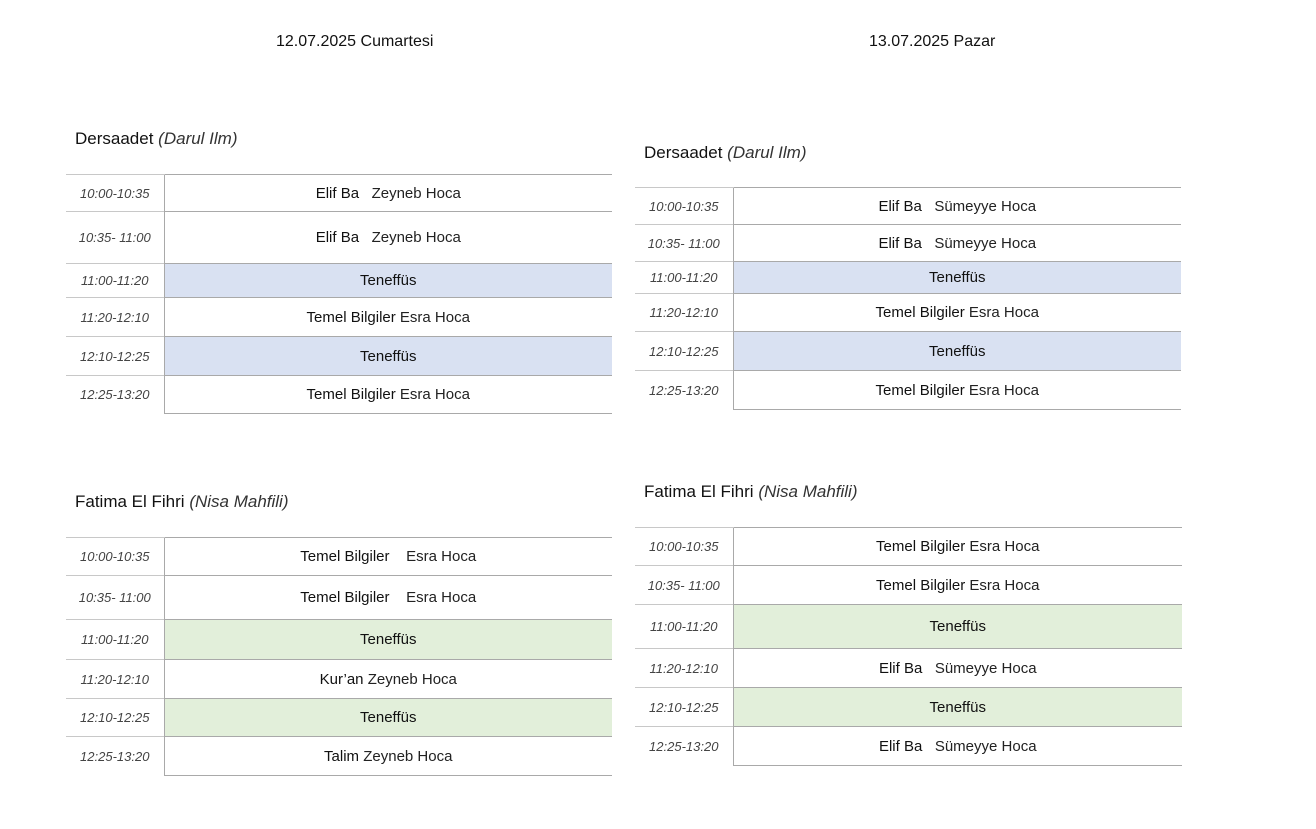 This screenshot has width=1316, height=829. Describe the element at coordinates (932, 41) in the screenshot. I see `day-title-sunday: 13.07.2025 Pazar` at that location.